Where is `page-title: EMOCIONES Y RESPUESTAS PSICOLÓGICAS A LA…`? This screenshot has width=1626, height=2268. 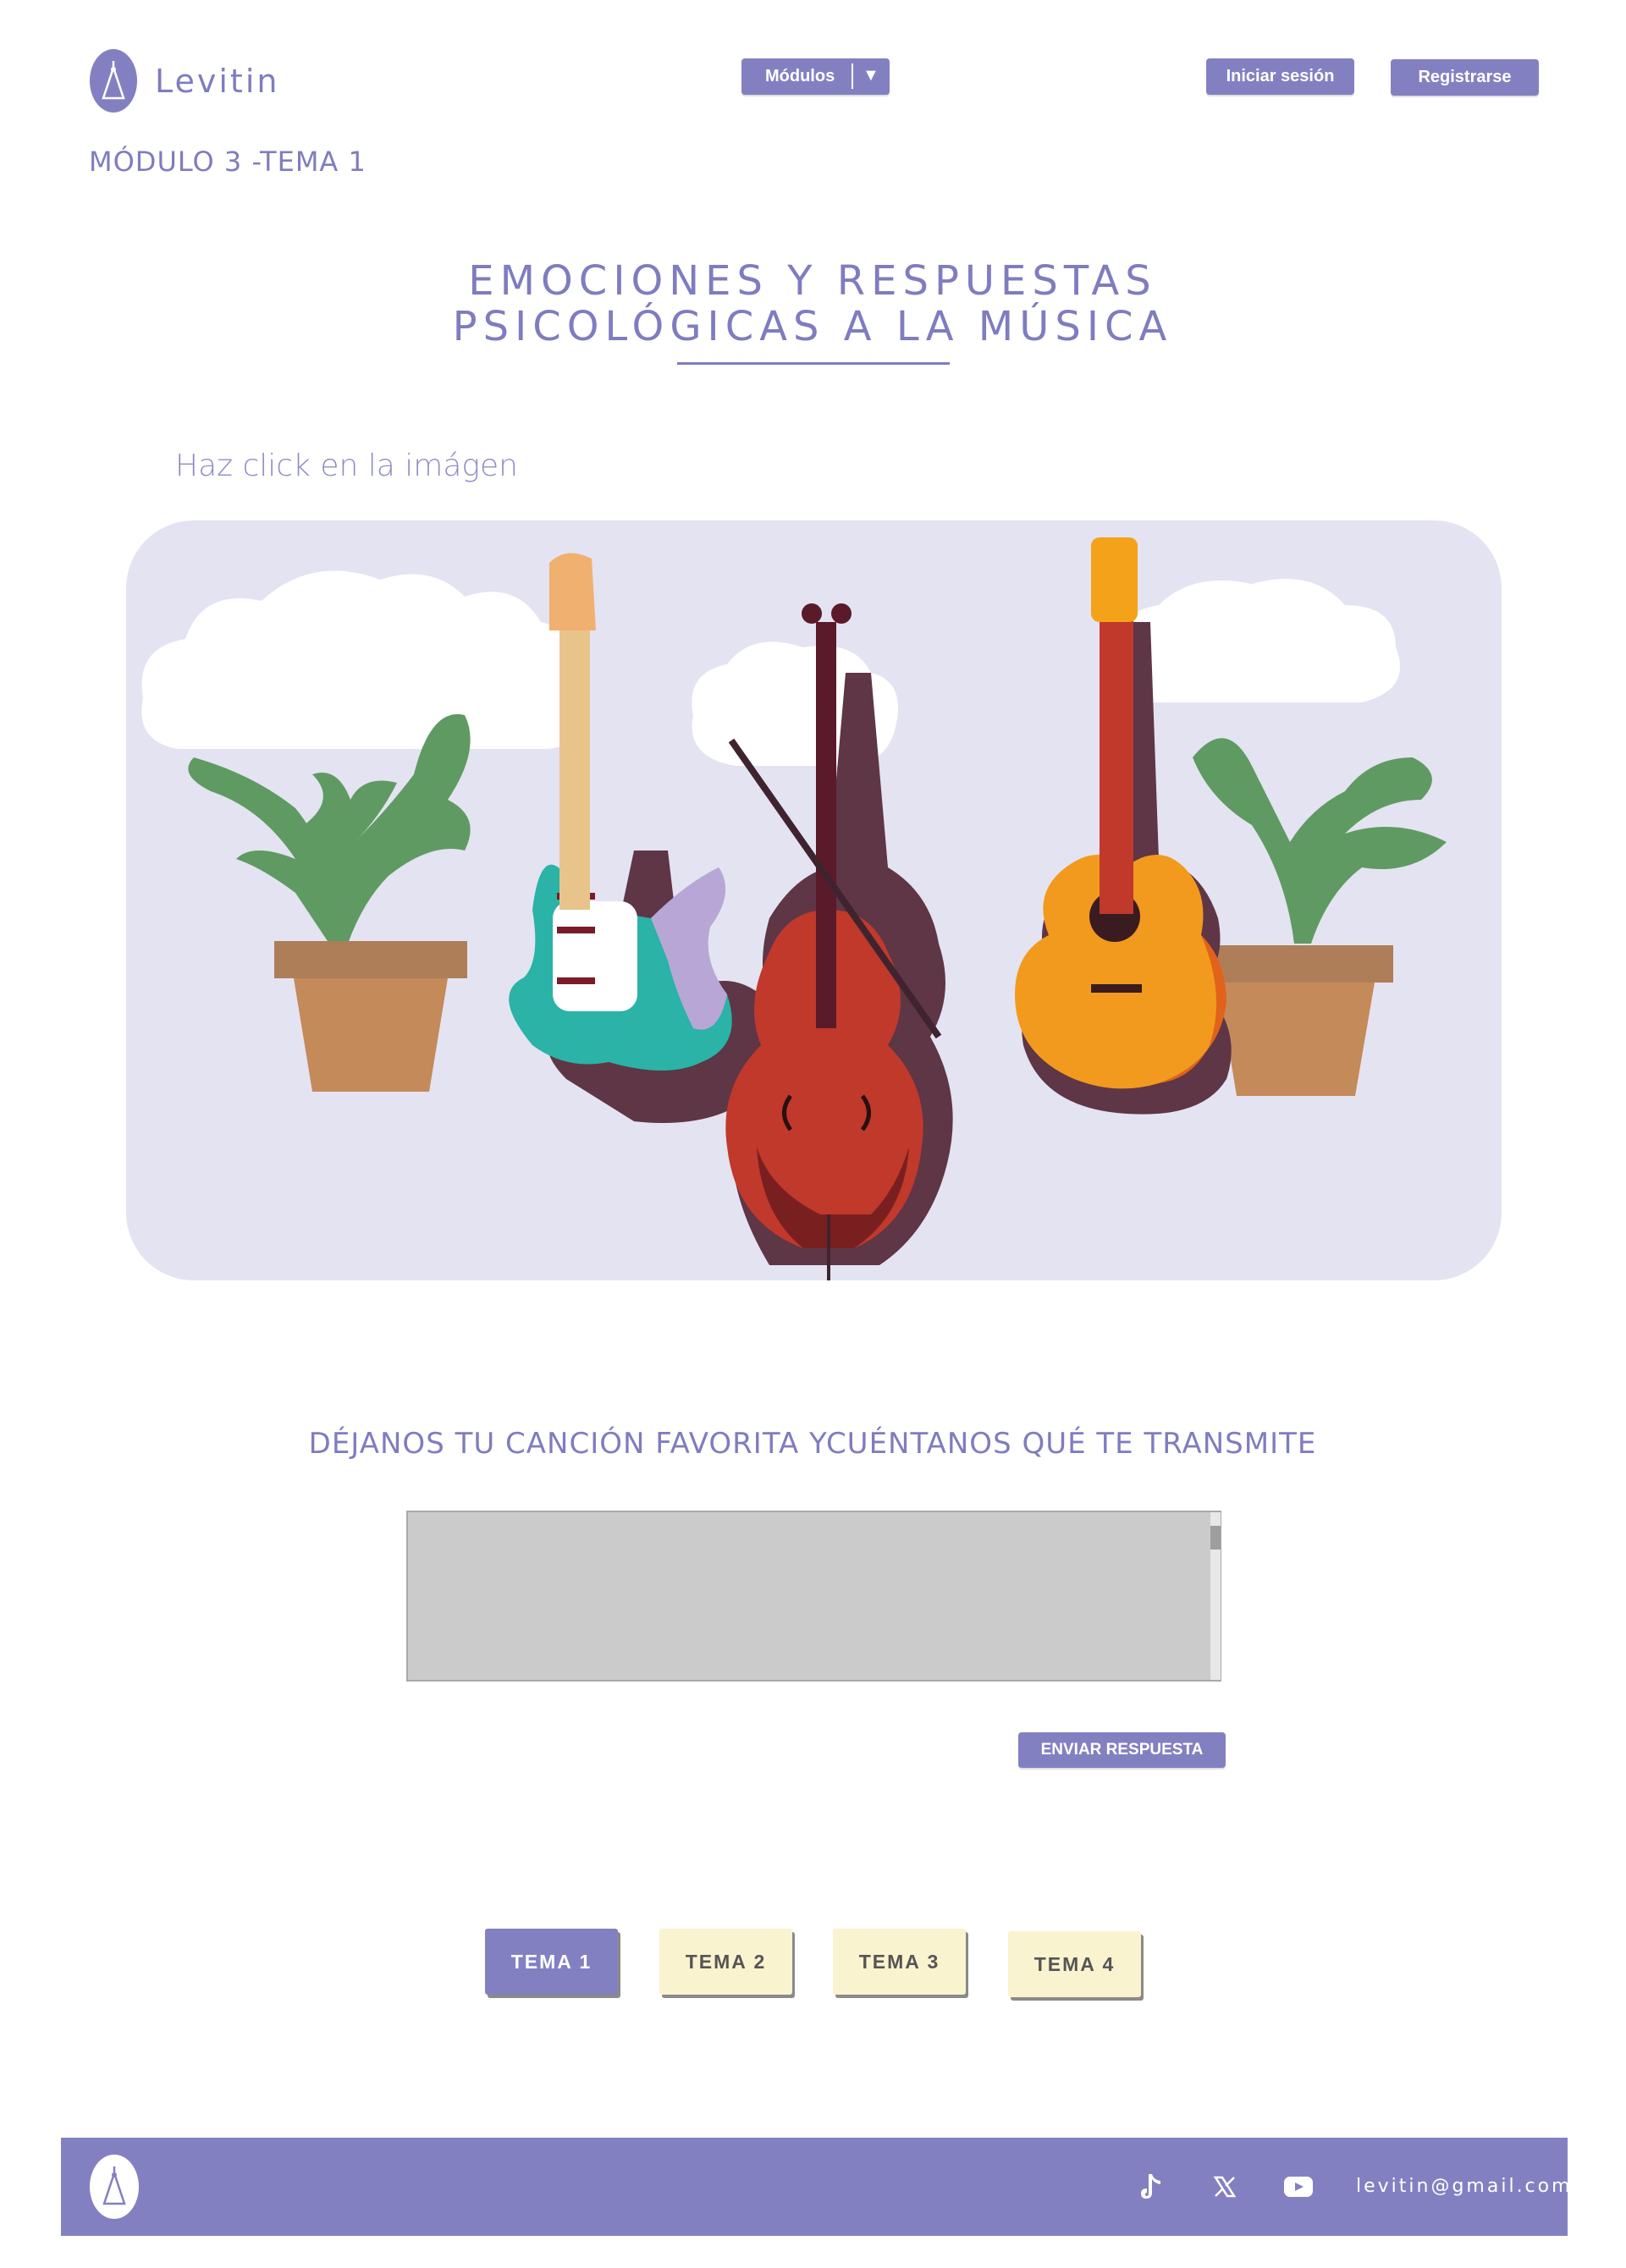 page-title: EMOCIONES Y RESPUESTAS PSICOLÓGICAS A LA… is located at coordinates (813, 304).